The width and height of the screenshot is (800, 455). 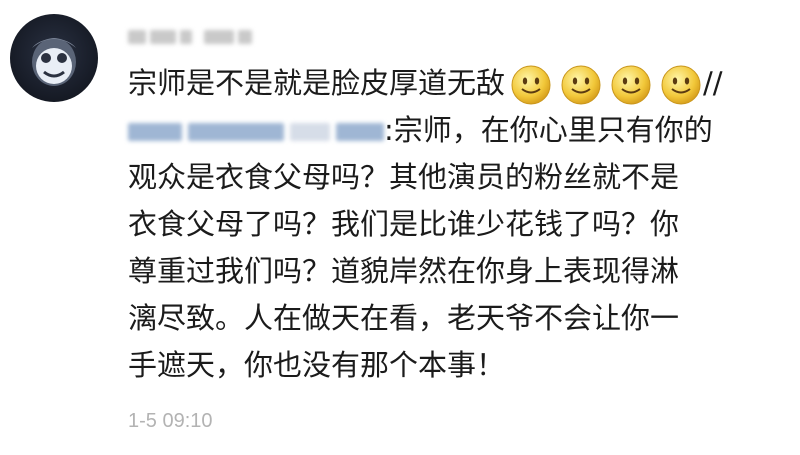 I want to click on comment-line-1: 宗师是不是就是脸皮厚道无敌 //, so click(x=458, y=83).